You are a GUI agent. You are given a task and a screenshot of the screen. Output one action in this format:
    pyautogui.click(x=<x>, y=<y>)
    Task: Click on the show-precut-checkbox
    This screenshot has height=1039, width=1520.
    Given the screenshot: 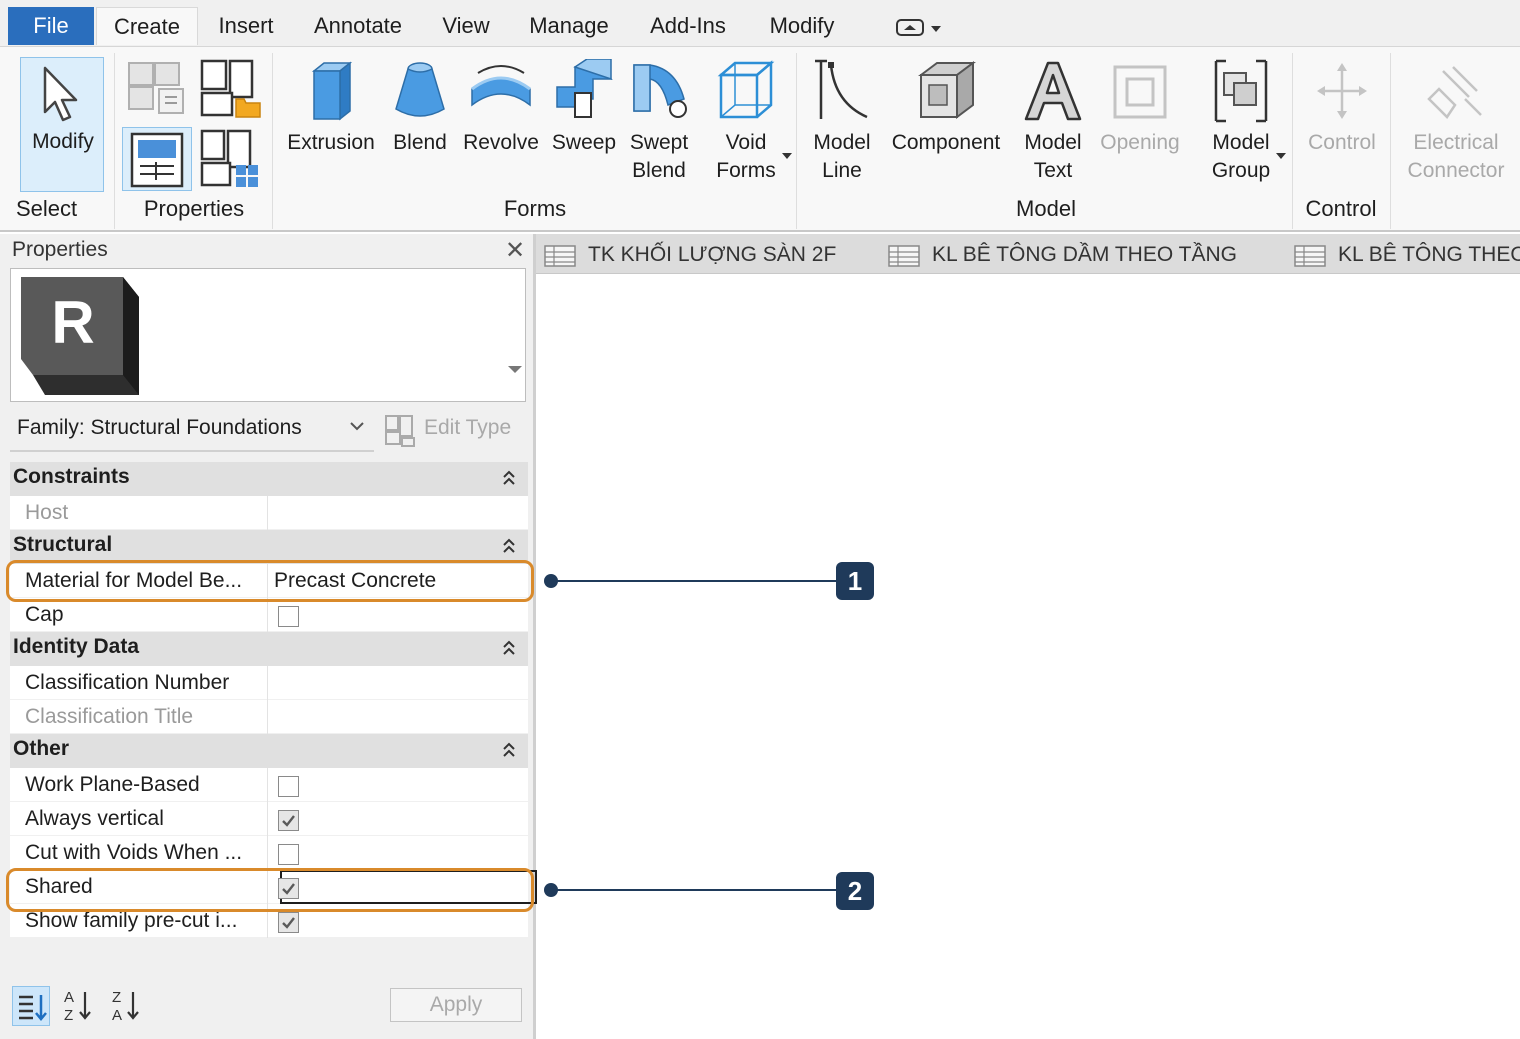 What is the action you would take?
    pyautogui.click(x=288, y=922)
    